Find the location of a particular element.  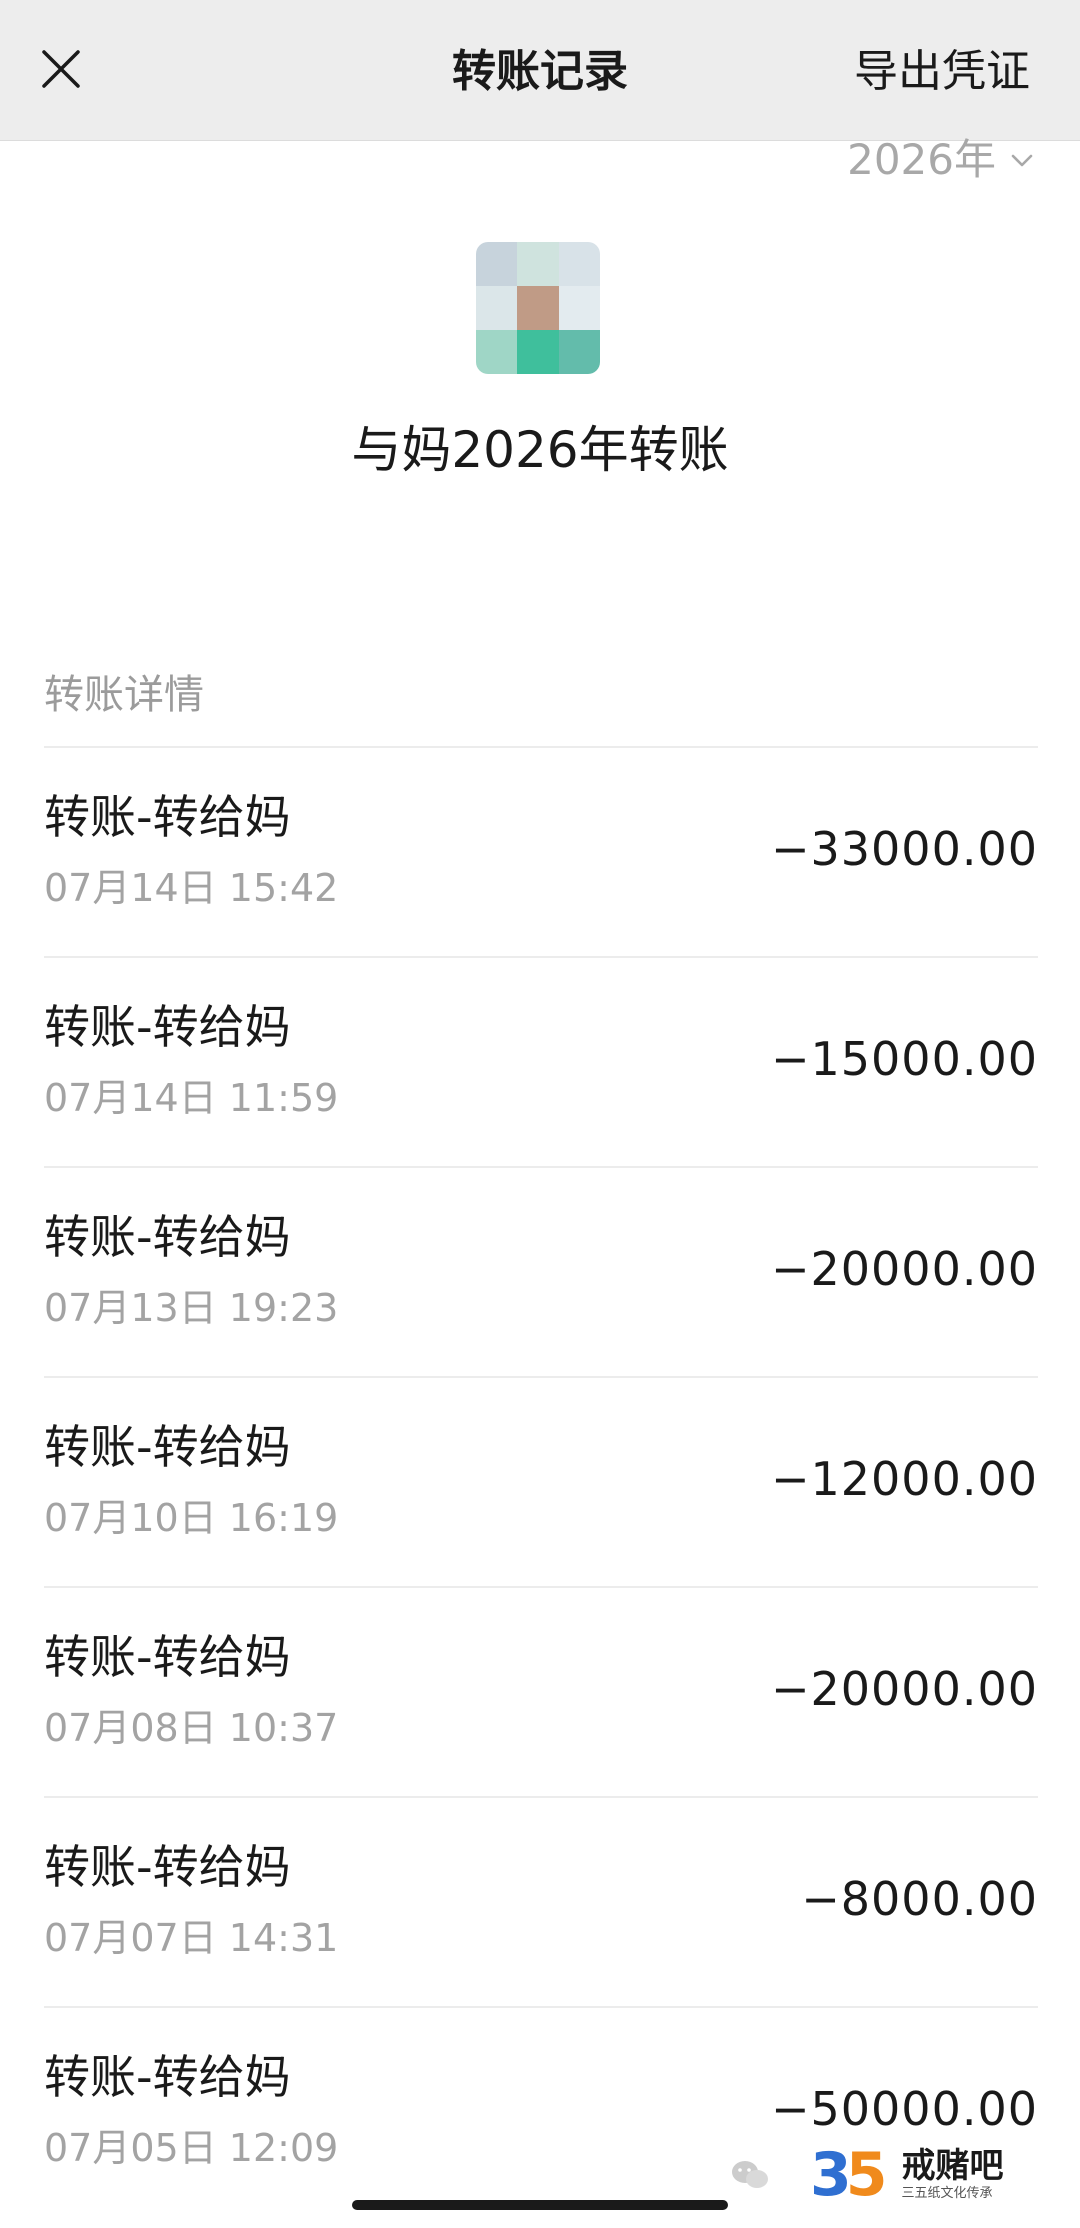

year-filter-dropdown: 2026年 is located at coordinates (941, 160).